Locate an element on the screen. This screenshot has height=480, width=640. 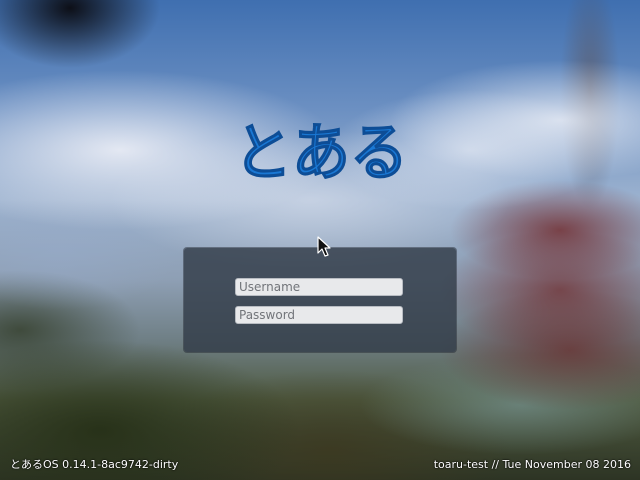
os-version-label: とあるOS 0.14.1-8ac9742-dirty is located at coordinates (94, 464).